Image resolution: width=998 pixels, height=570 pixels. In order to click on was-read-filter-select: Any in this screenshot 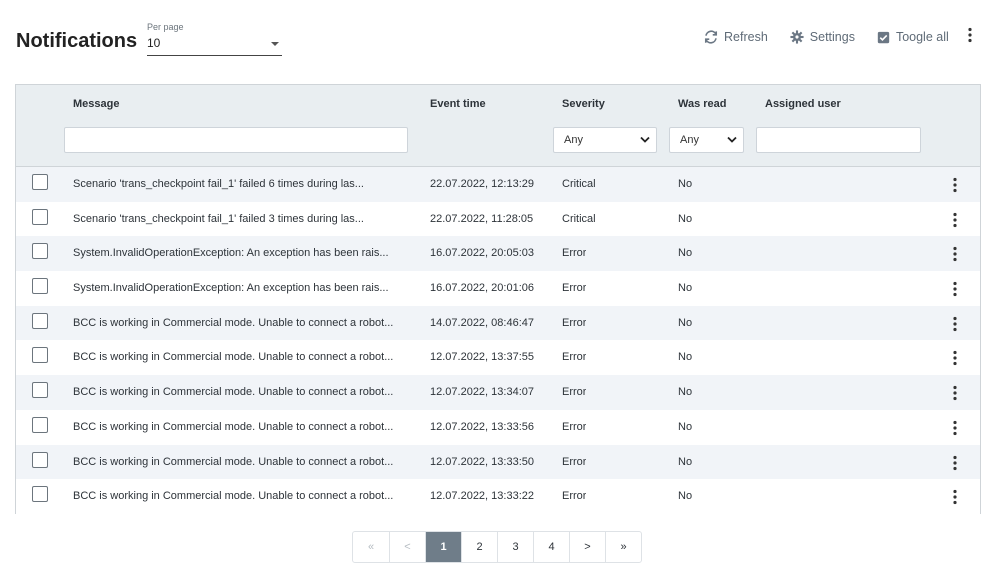, I will do `click(706, 140)`.